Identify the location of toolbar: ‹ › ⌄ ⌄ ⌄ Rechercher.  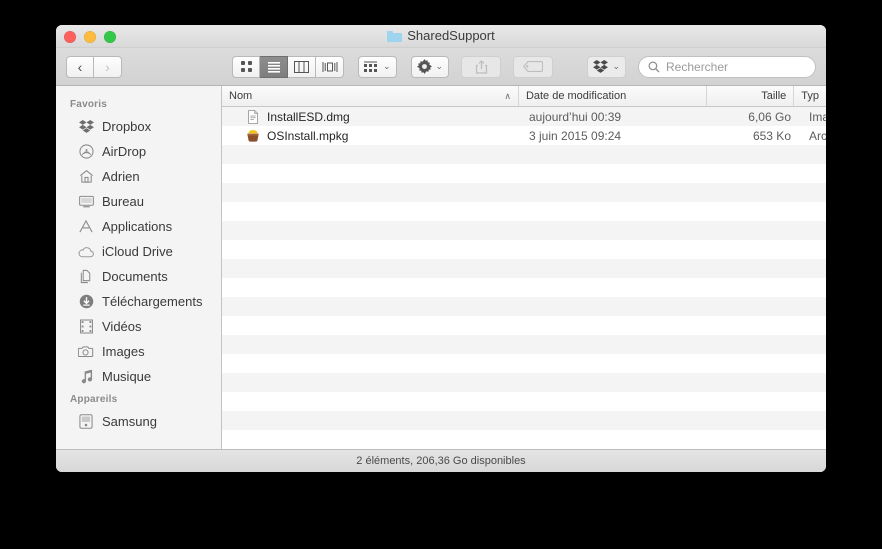
(441, 67).